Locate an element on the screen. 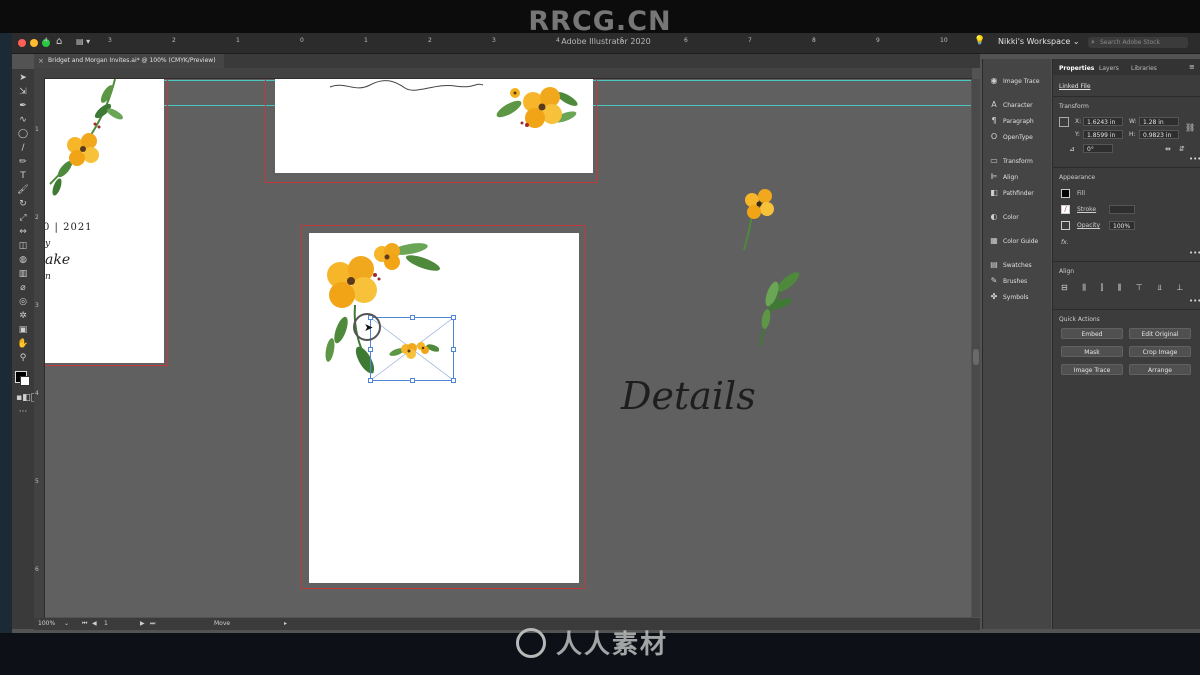  panel-character: A Character is located at coordinates (1010, 105).